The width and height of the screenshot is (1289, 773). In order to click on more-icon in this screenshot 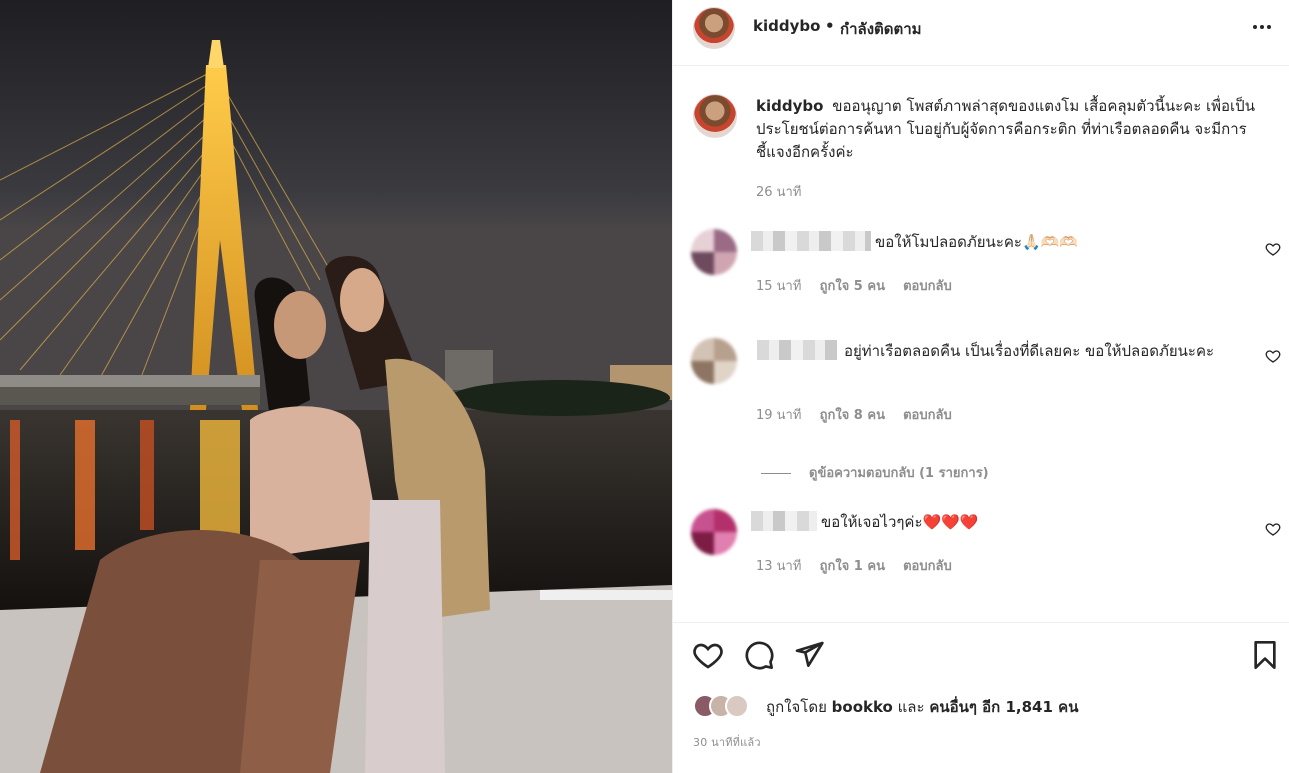, I will do `click(1262, 27)`.